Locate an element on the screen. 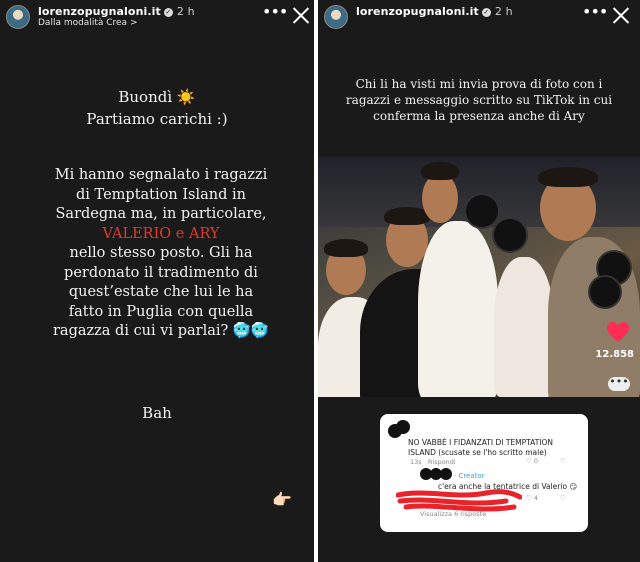 The width and height of the screenshot is (640, 562). person-head is located at coordinates (440, 198).